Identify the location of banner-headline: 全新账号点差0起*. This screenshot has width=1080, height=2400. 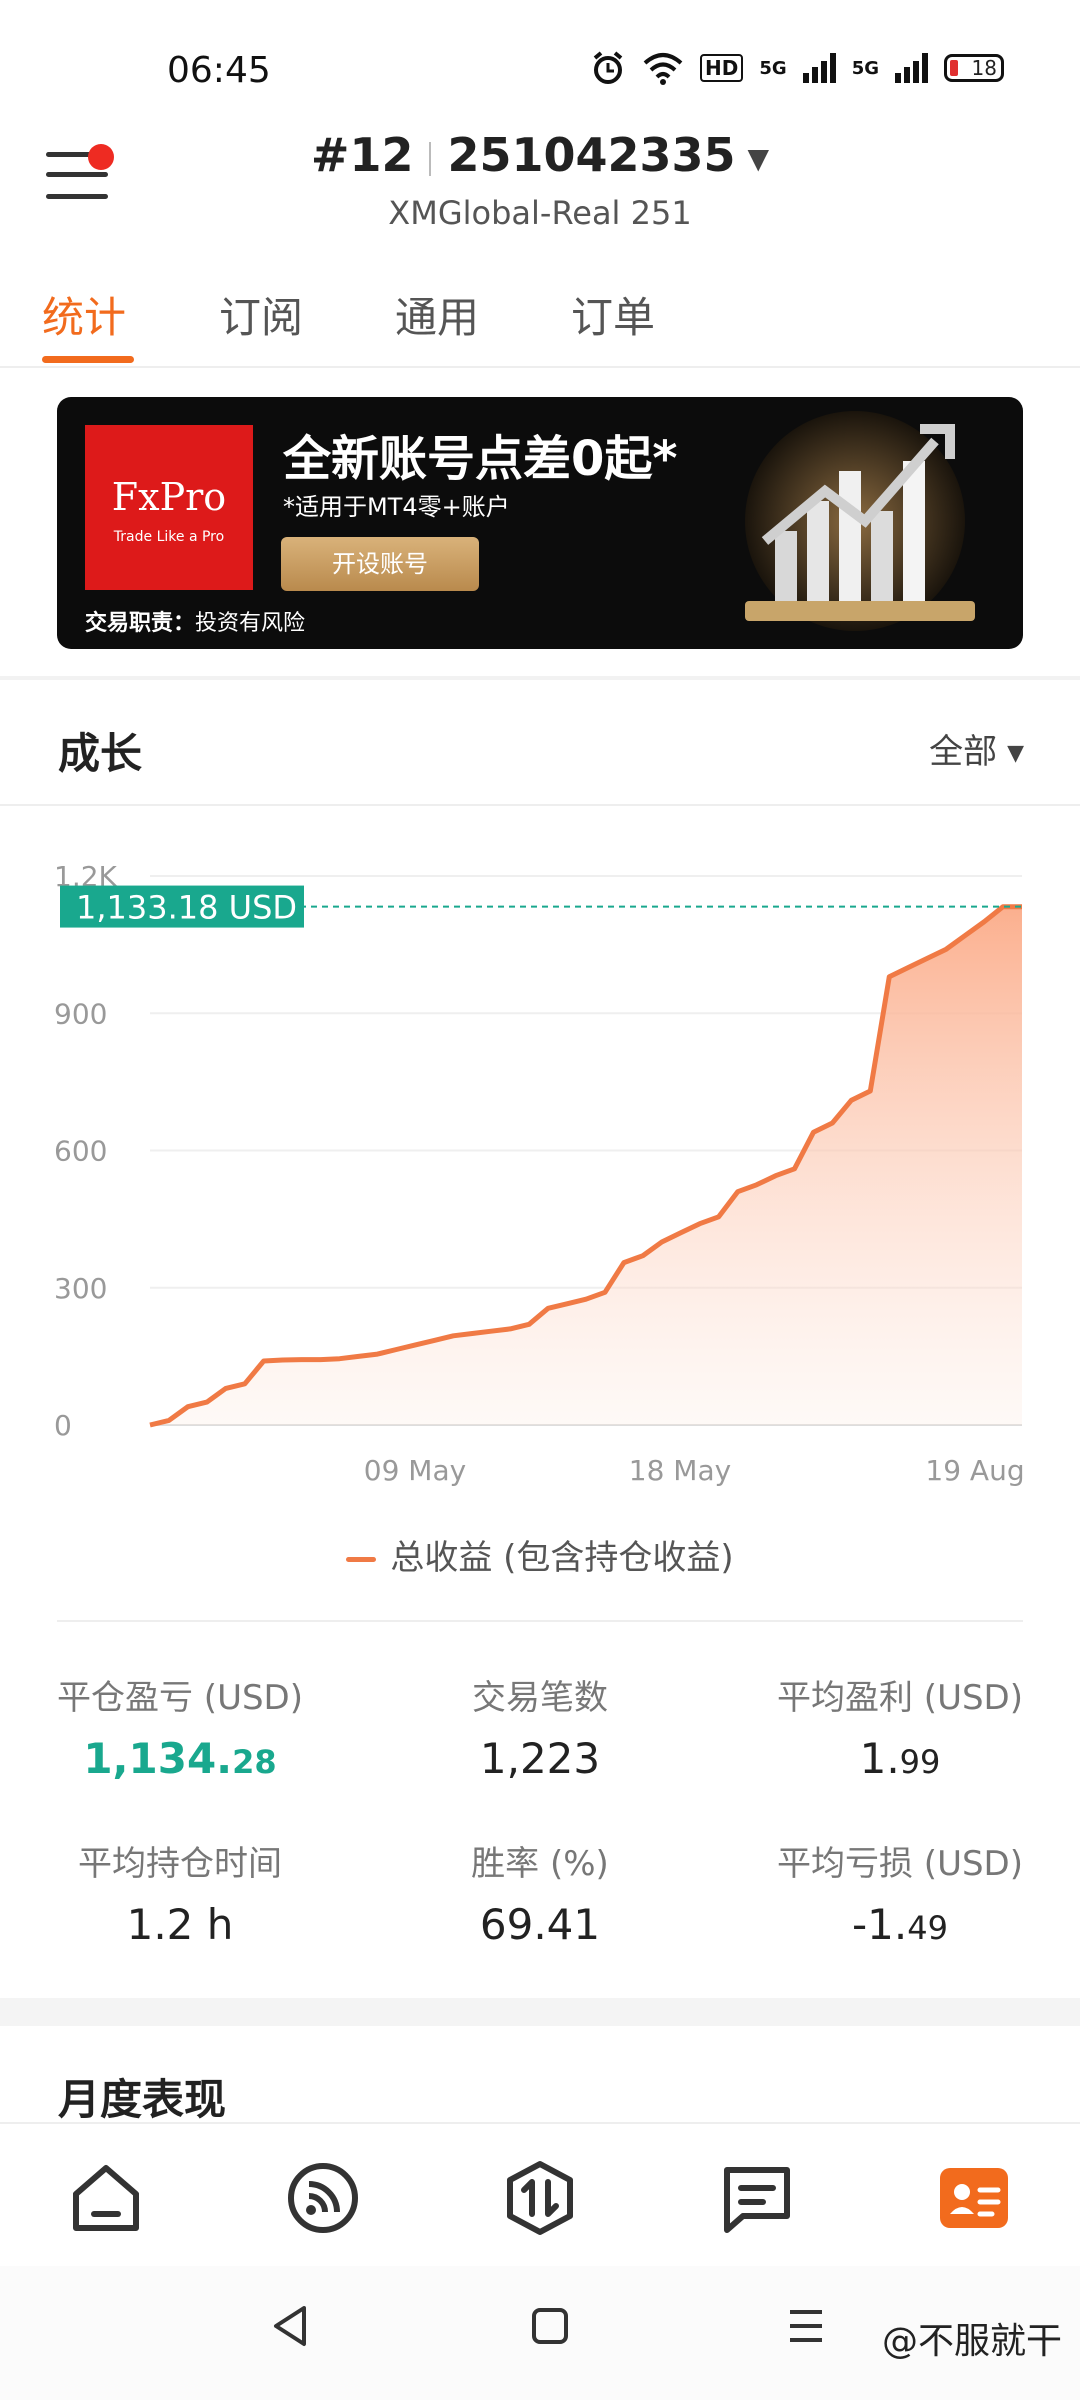
(480, 459).